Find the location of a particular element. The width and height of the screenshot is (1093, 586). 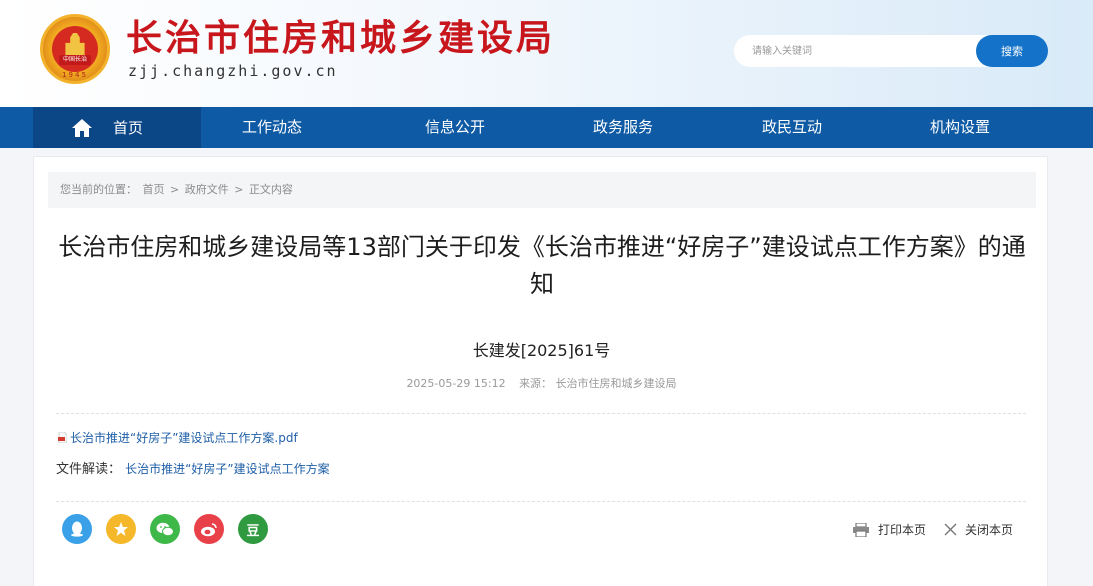

qq-icon is located at coordinates (77, 529).